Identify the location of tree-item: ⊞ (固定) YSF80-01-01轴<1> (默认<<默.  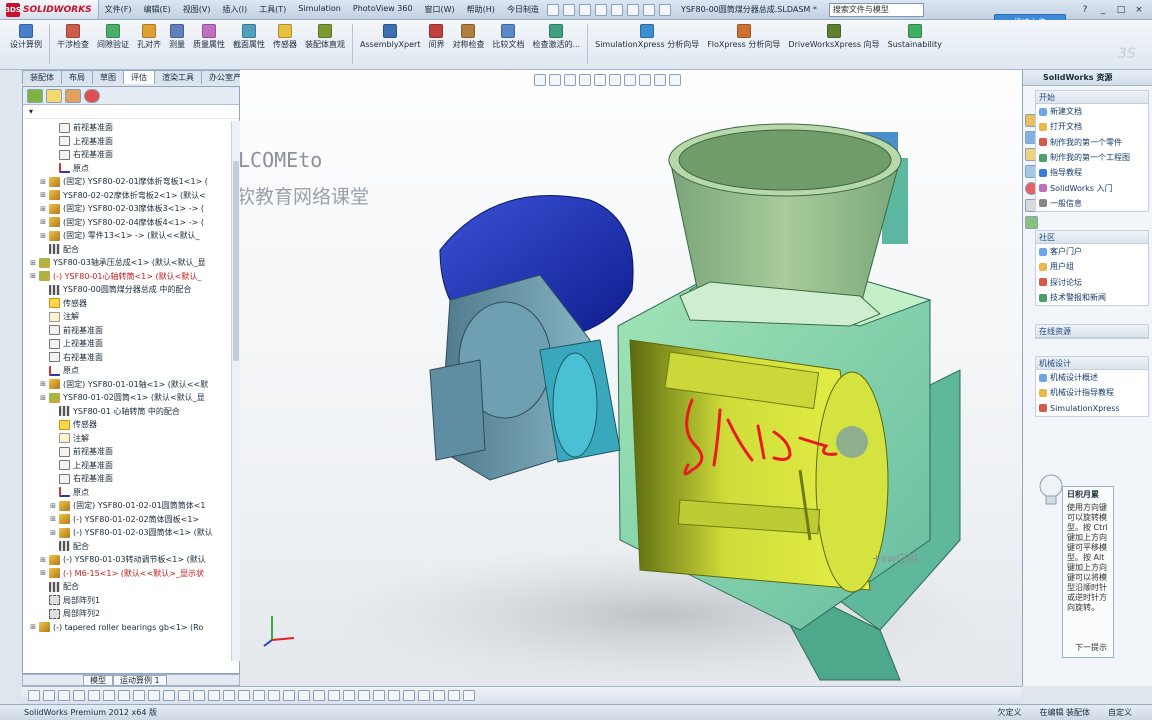
(127, 385).